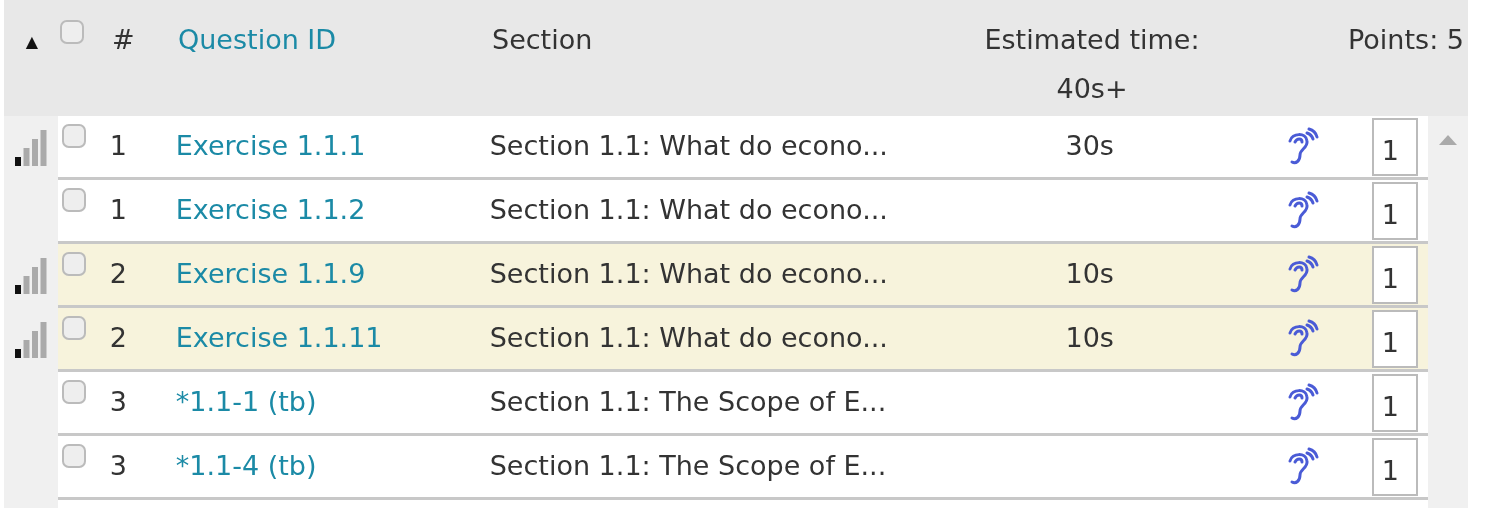  Describe the element at coordinates (1406, 40) in the screenshot. I see `column-header: Points: 5` at that location.